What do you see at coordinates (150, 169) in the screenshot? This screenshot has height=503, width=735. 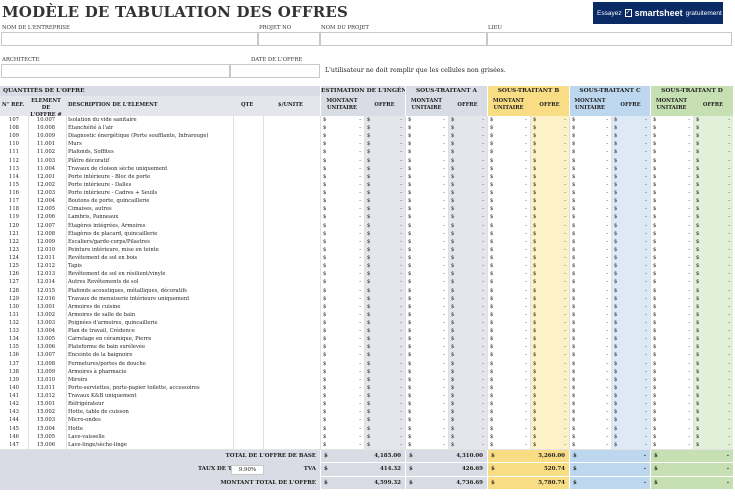 I see `row-description: Travaux de cloison sèche uniquement` at bounding box center [150, 169].